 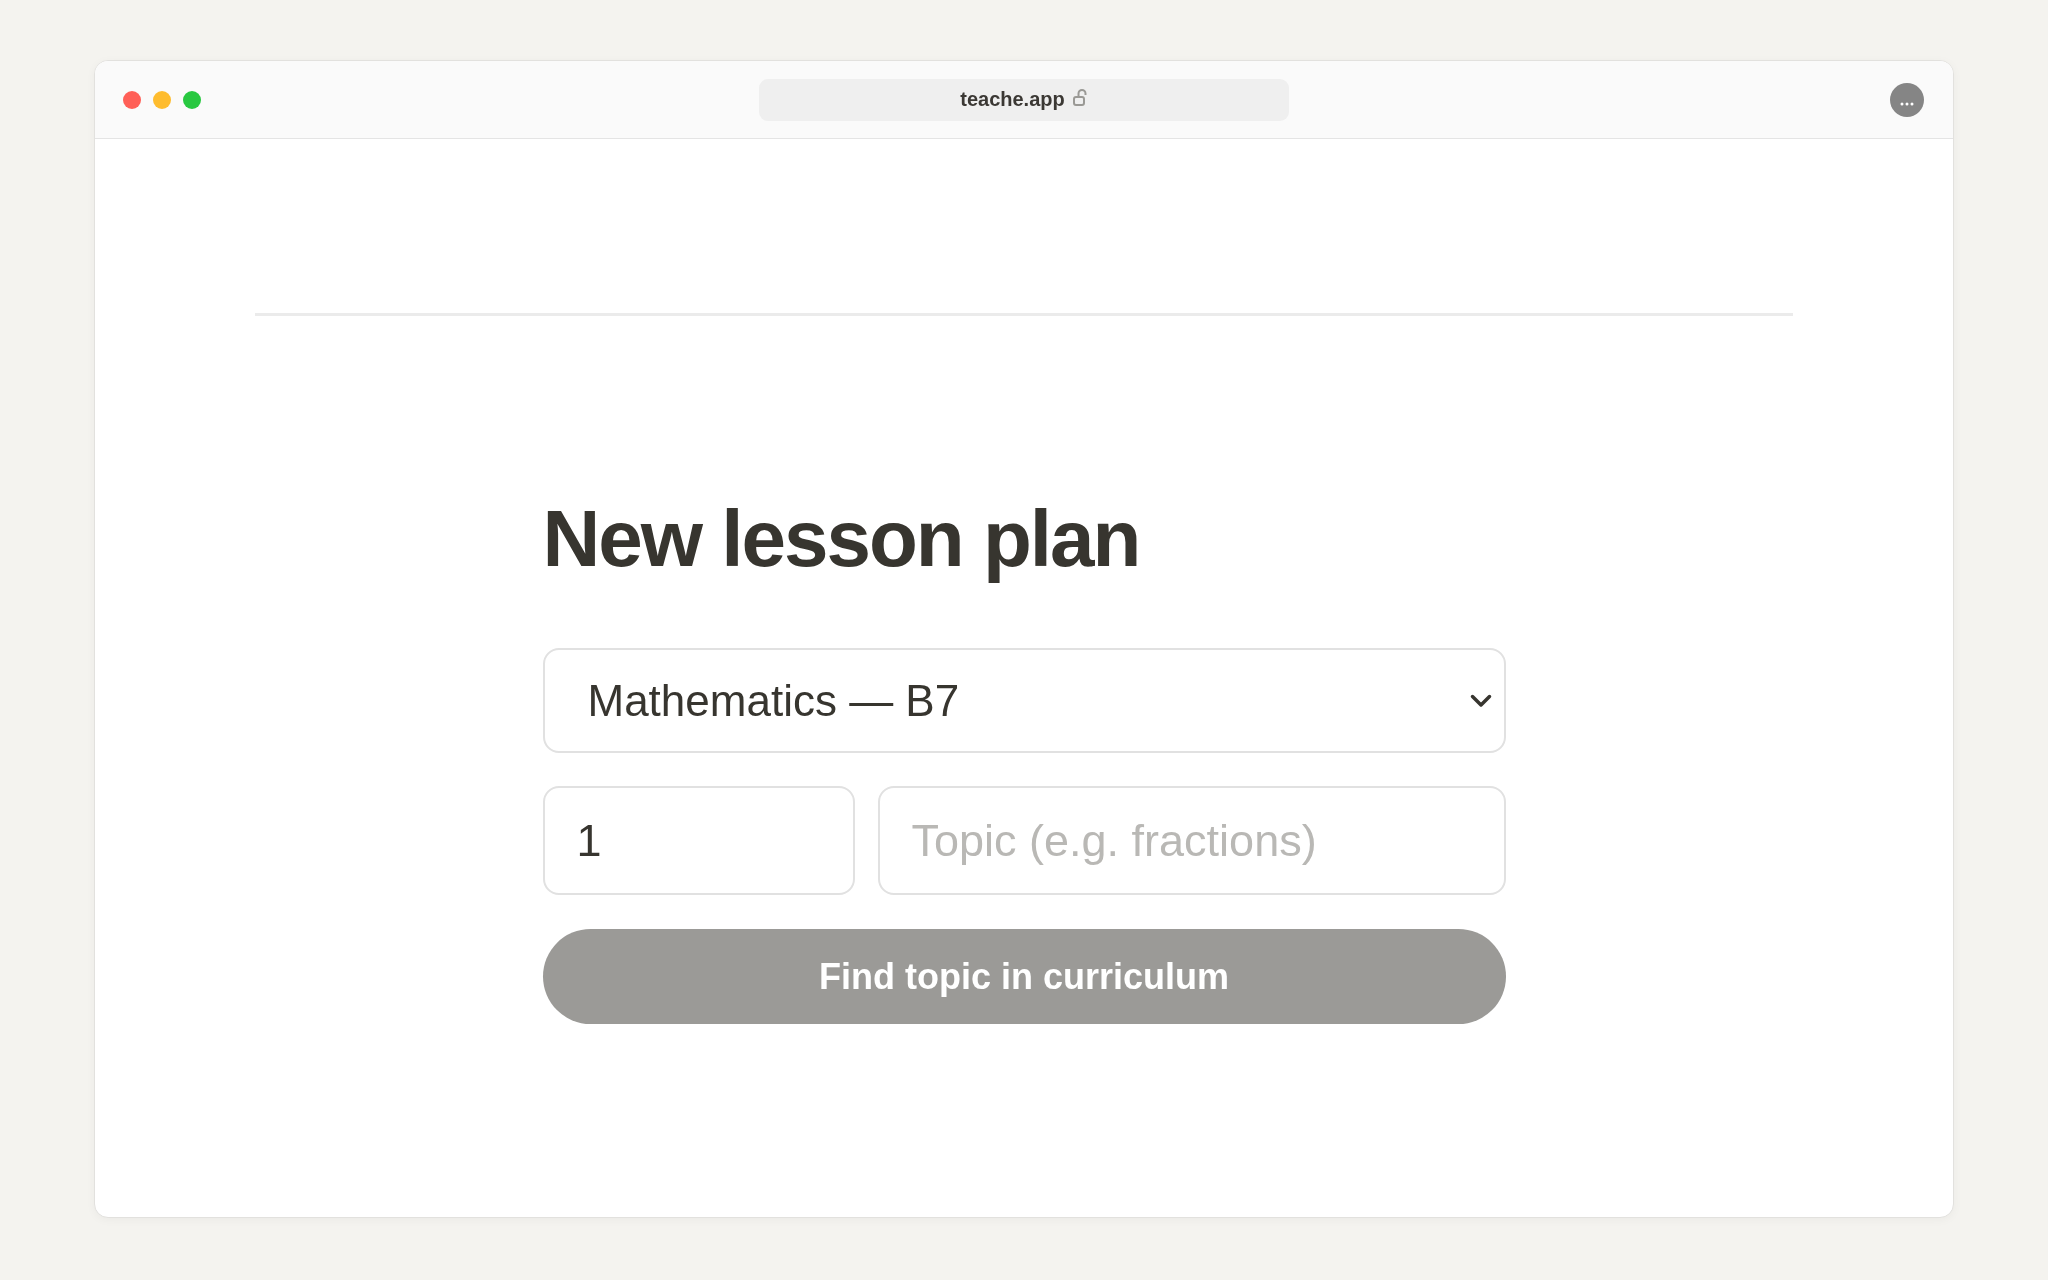 I want to click on address-text: teache.app, so click(x=1012, y=99).